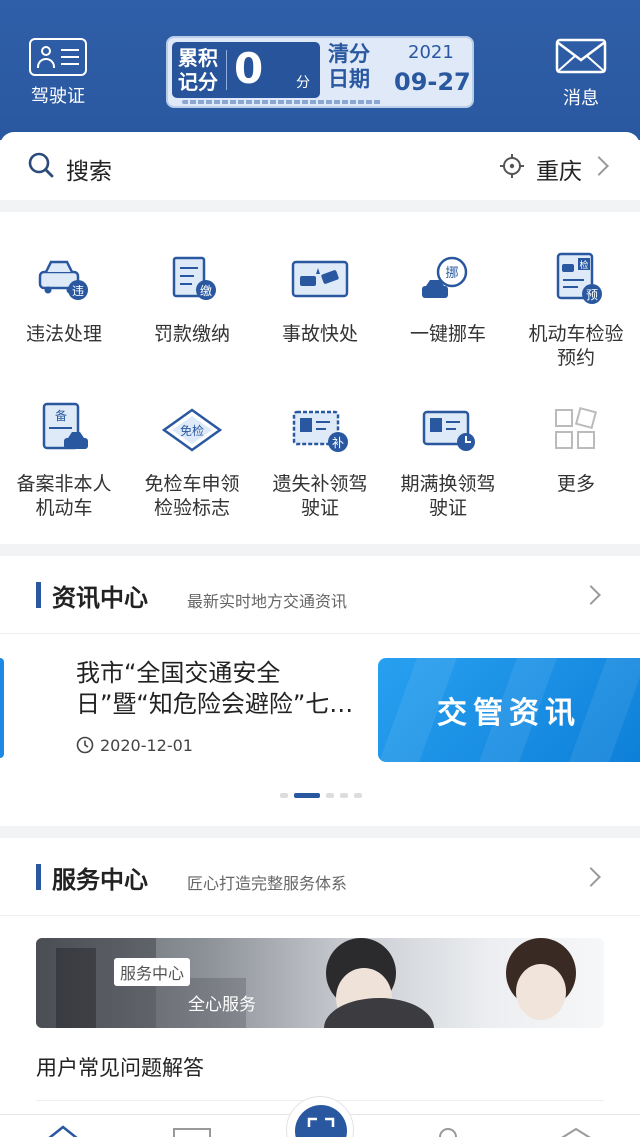 The height and width of the screenshot is (1137, 640). Describe the element at coordinates (64, 496) in the screenshot. I see `service-label: 备案非本人机动车` at that location.